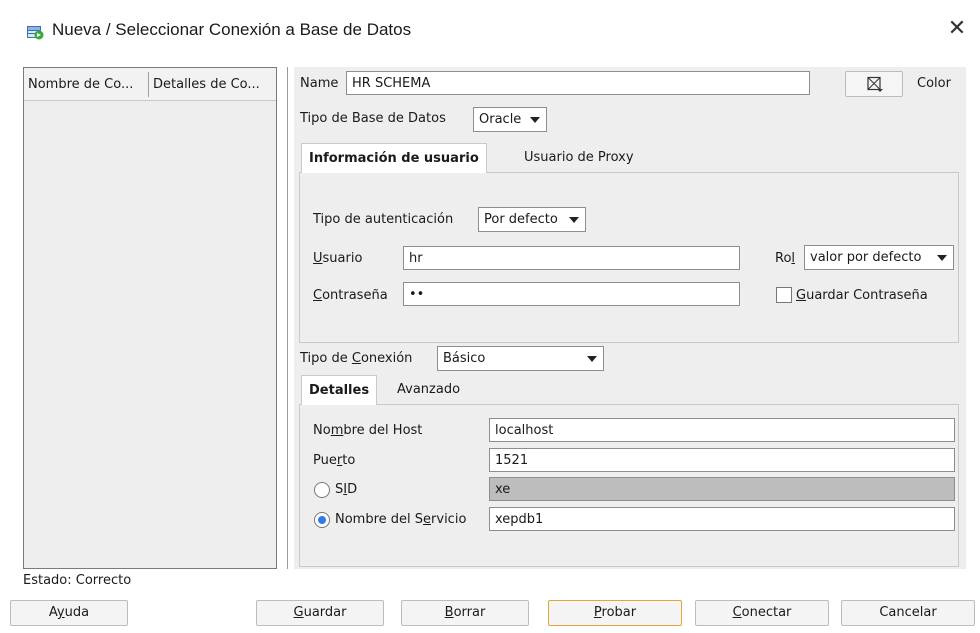 The height and width of the screenshot is (633, 980). What do you see at coordinates (428, 390) in the screenshot?
I see `tab-advanced: Avanzado` at bounding box center [428, 390].